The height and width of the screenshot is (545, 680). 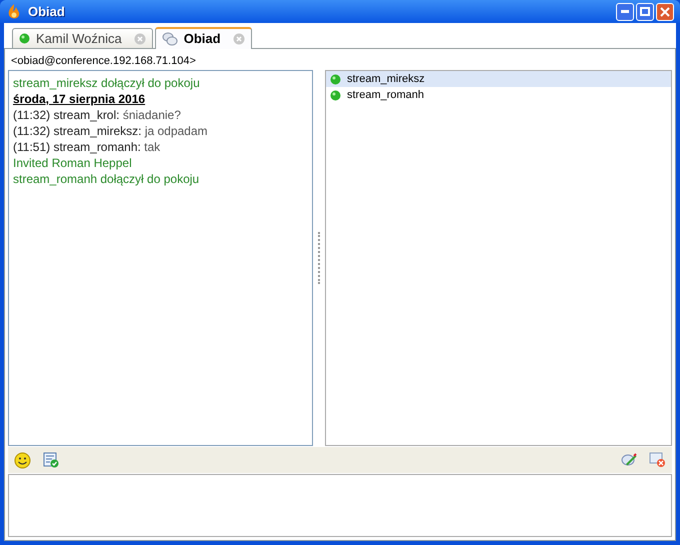 What do you see at coordinates (657, 460) in the screenshot?
I see `window-close-icon` at bounding box center [657, 460].